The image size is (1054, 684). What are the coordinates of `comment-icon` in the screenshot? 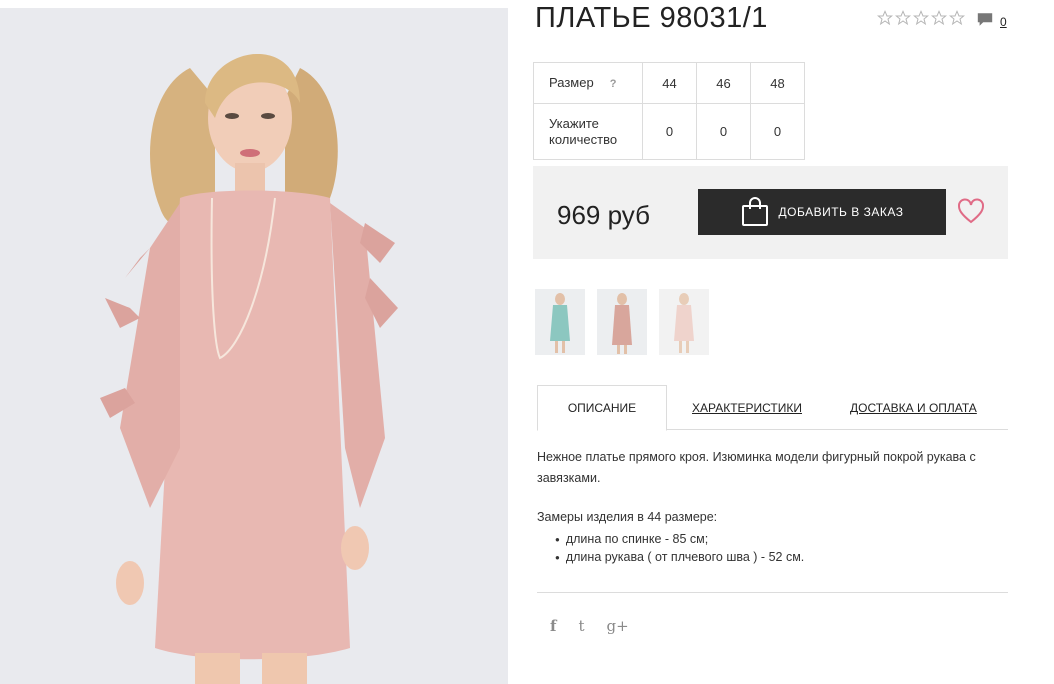 It's located at (985, 19).